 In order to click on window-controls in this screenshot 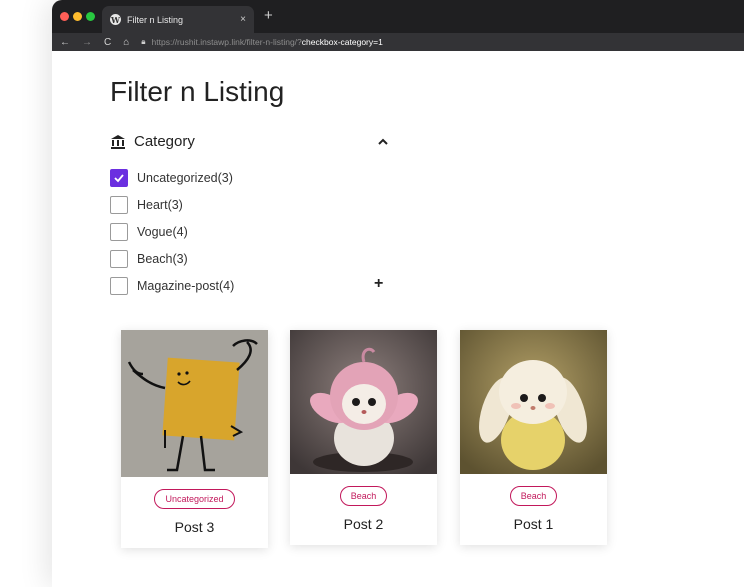, I will do `click(77, 16)`.